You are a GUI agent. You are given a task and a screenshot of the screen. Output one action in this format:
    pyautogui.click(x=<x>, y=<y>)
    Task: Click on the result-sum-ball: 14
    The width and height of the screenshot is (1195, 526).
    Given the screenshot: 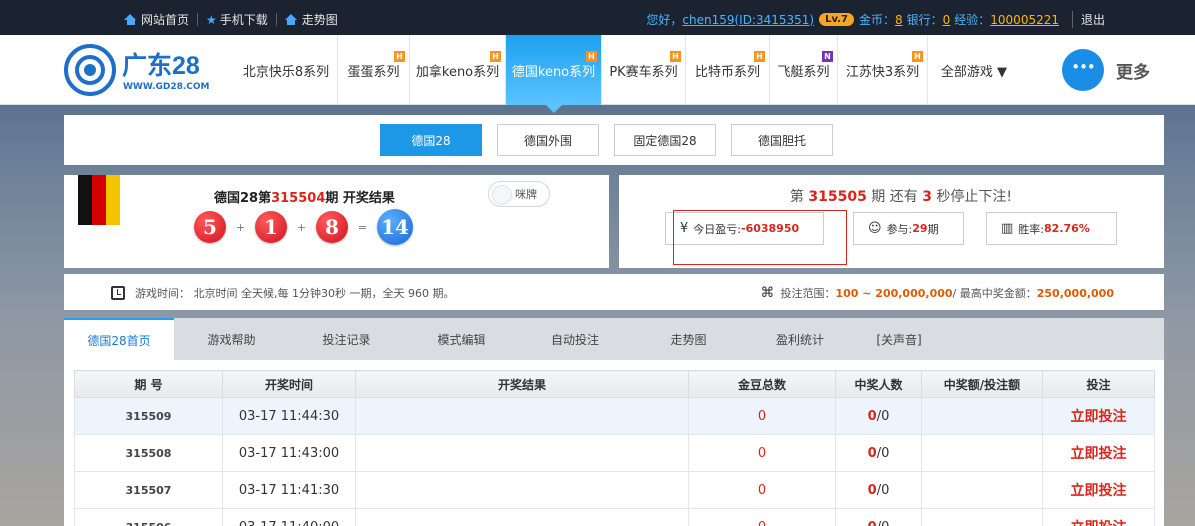 What is the action you would take?
    pyautogui.click(x=395, y=227)
    